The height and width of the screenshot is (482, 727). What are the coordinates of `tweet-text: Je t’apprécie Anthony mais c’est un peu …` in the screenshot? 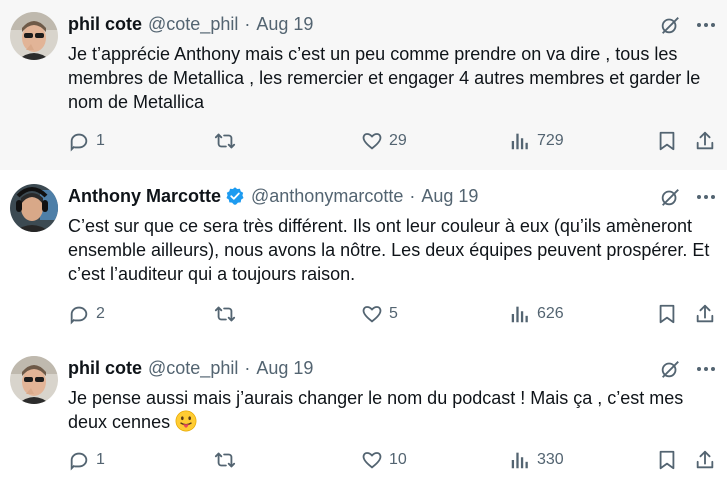 It's located at (384, 78).